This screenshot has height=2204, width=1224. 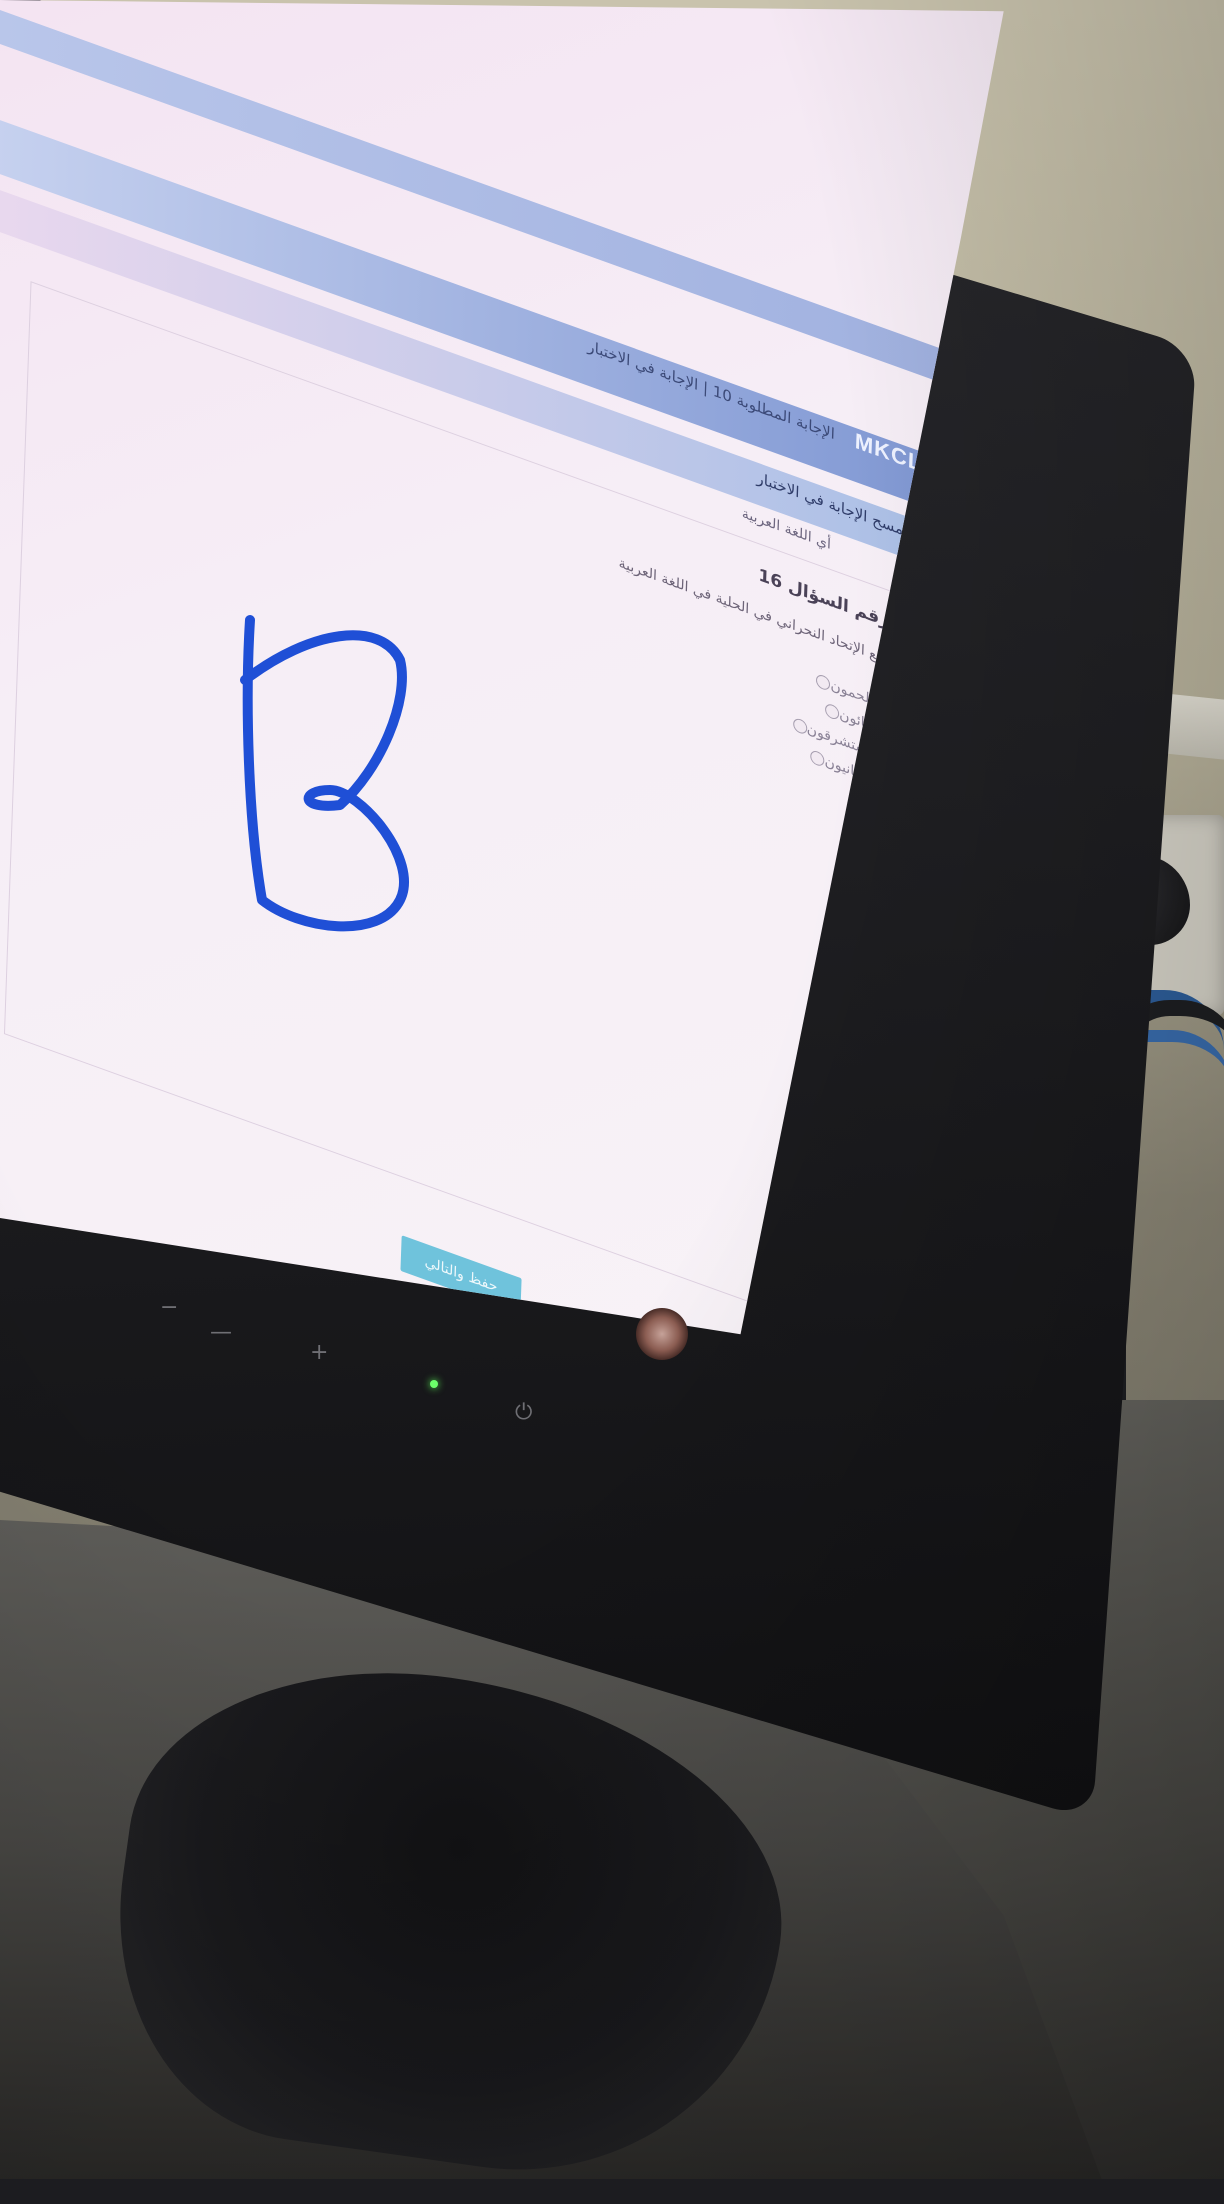 What do you see at coordinates (662, 1334) in the screenshot?
I see `monitor-sticker` at bounding box center [662, 1334].